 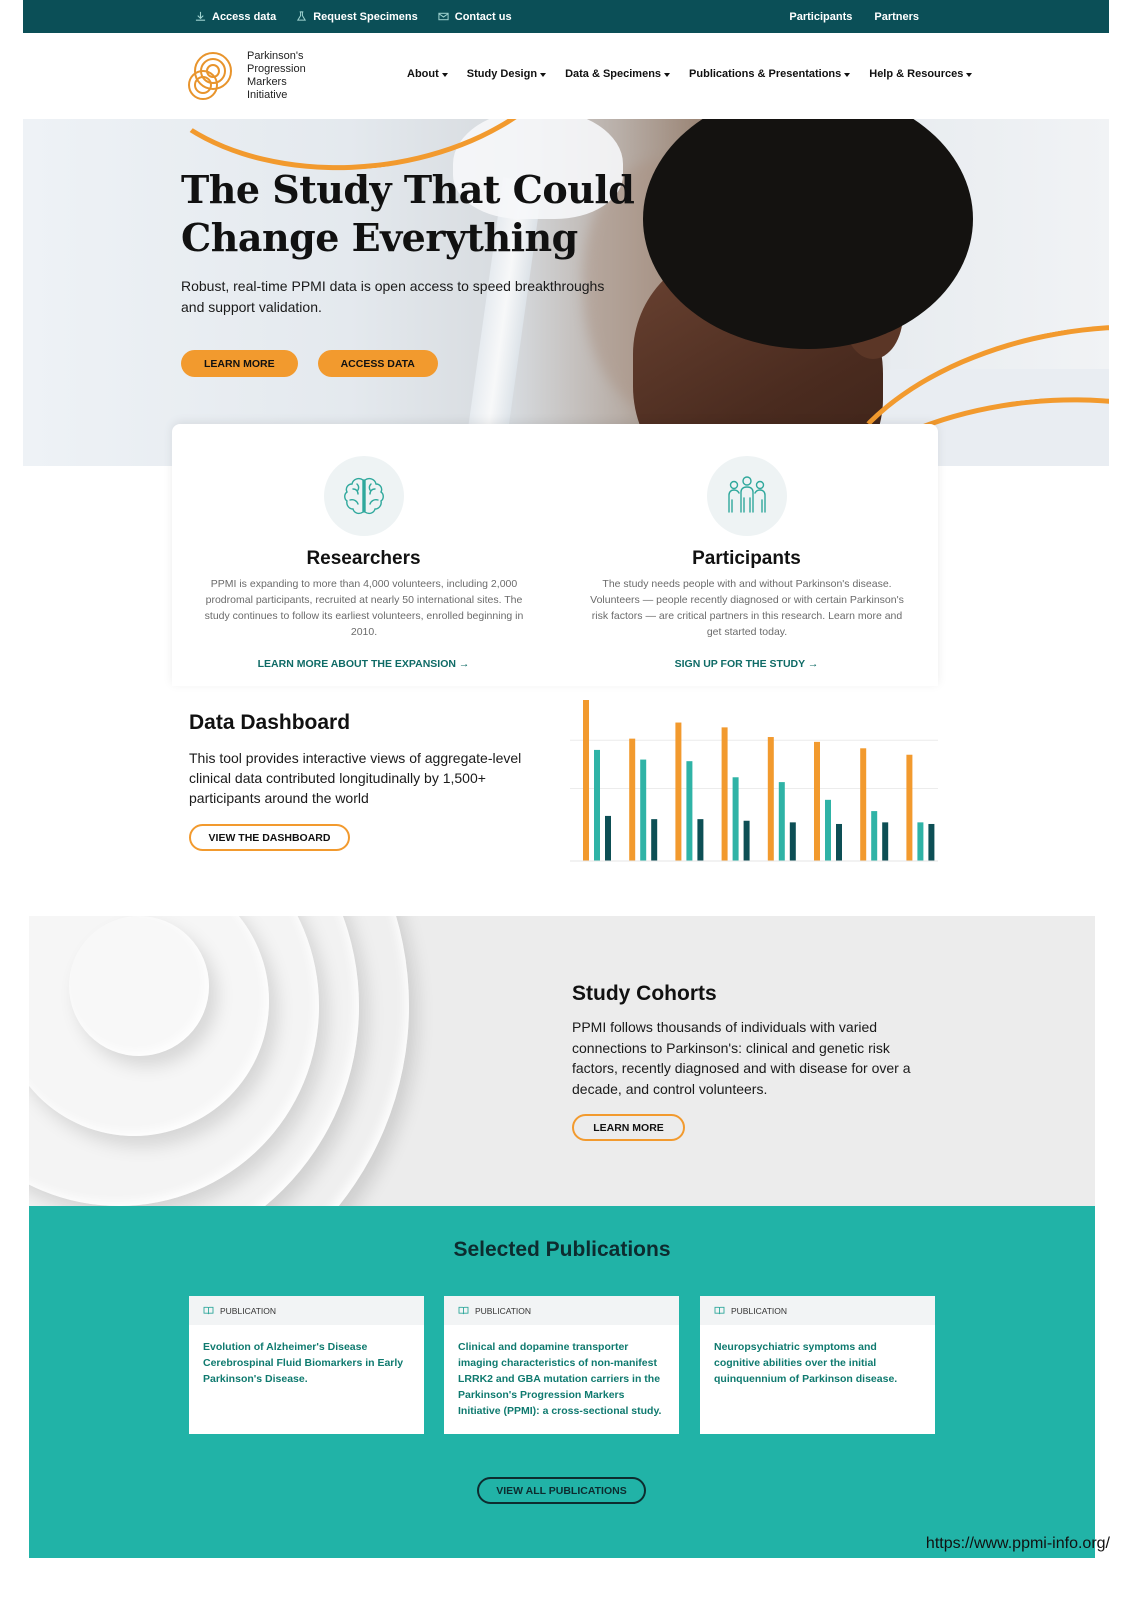 I want to click on nav-help-resources: Help & Resources, so click(x=921, y=74).